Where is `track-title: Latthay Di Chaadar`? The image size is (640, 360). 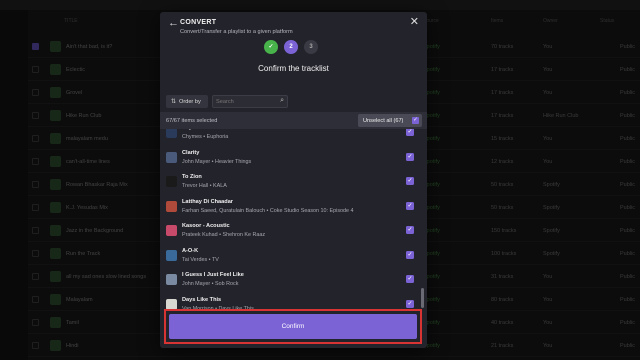
track-title: Latthay Di Chaadar is located at coordinates (207, 201).